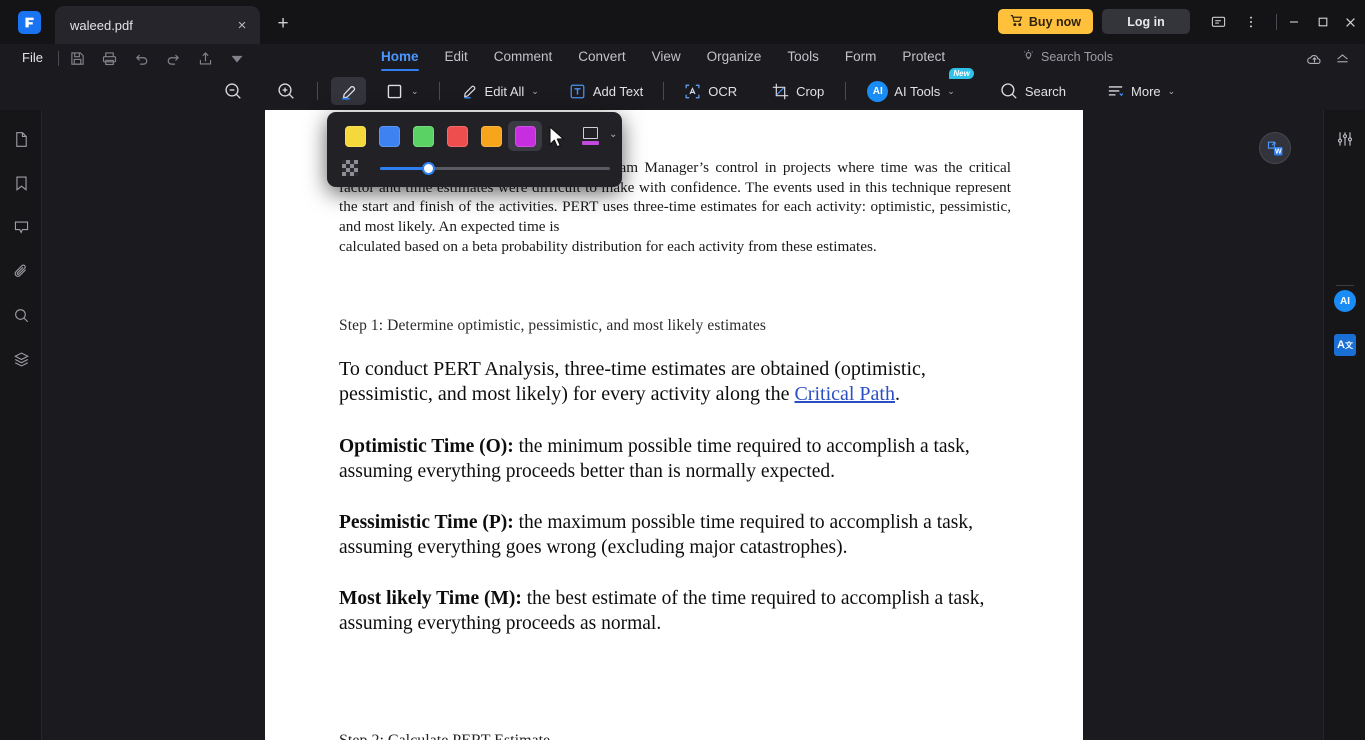  I want to click on color-swatch-orange, so click(491, 136).